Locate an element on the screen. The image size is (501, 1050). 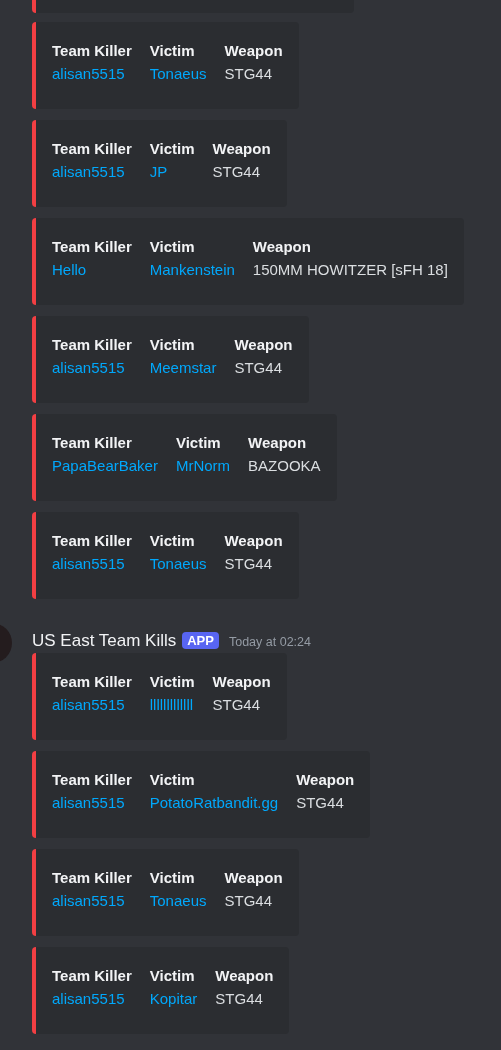
field-link: Kopitar is located at coordinates (173, 998).